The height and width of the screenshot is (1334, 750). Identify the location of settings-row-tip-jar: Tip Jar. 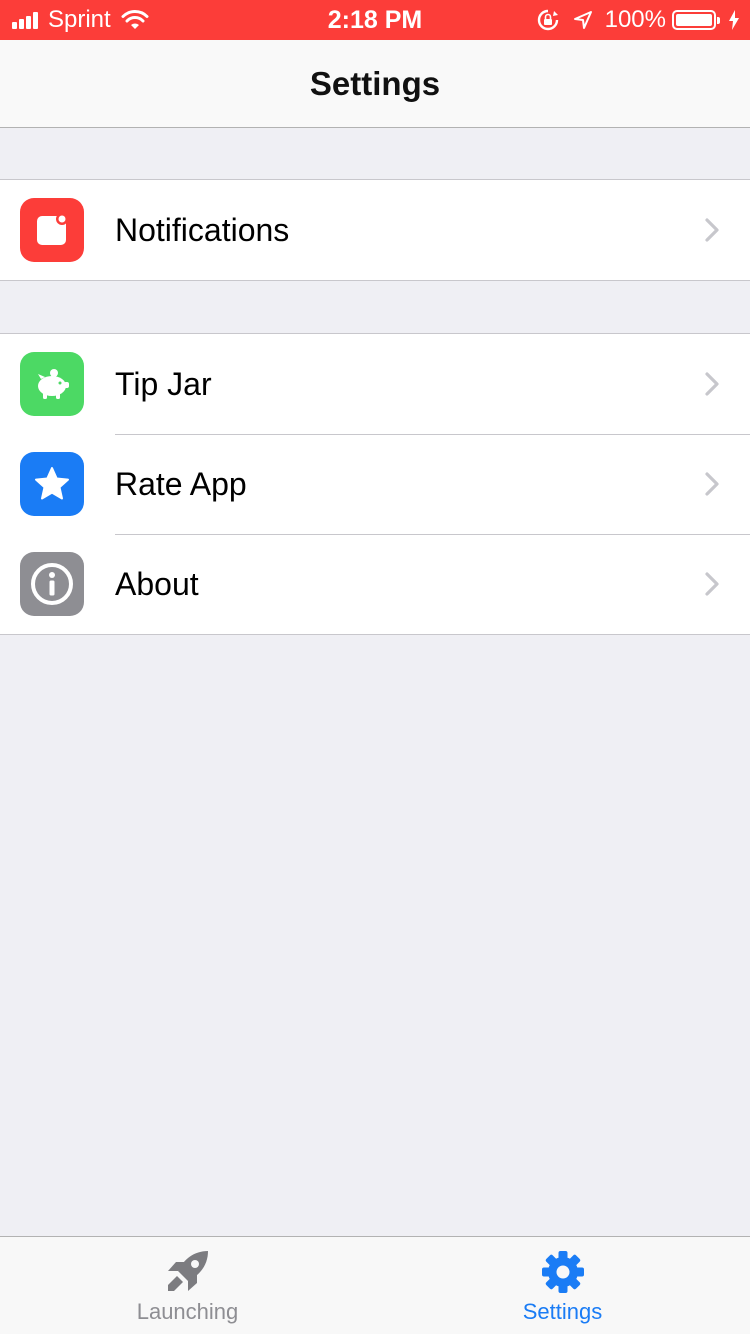
(375, 384).